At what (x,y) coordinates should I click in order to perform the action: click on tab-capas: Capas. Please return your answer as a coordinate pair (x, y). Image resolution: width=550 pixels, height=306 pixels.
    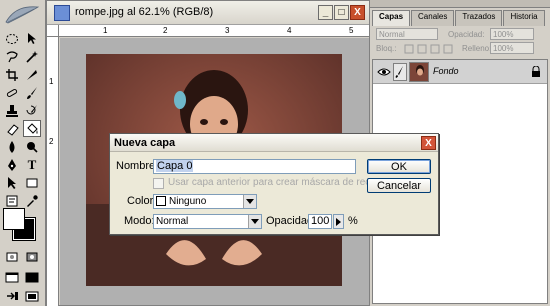
    Looking at the image, I should click on (391, 18).